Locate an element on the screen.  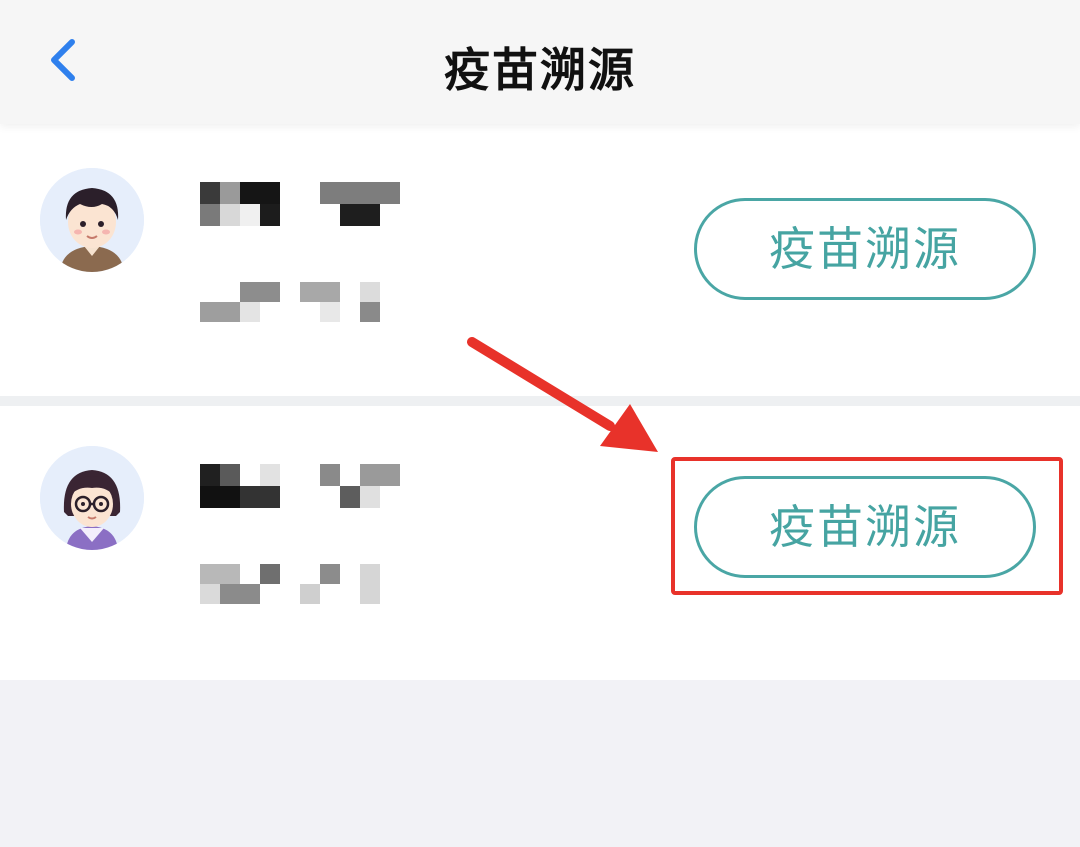
highlight-box is located at coordinates (867, 526).